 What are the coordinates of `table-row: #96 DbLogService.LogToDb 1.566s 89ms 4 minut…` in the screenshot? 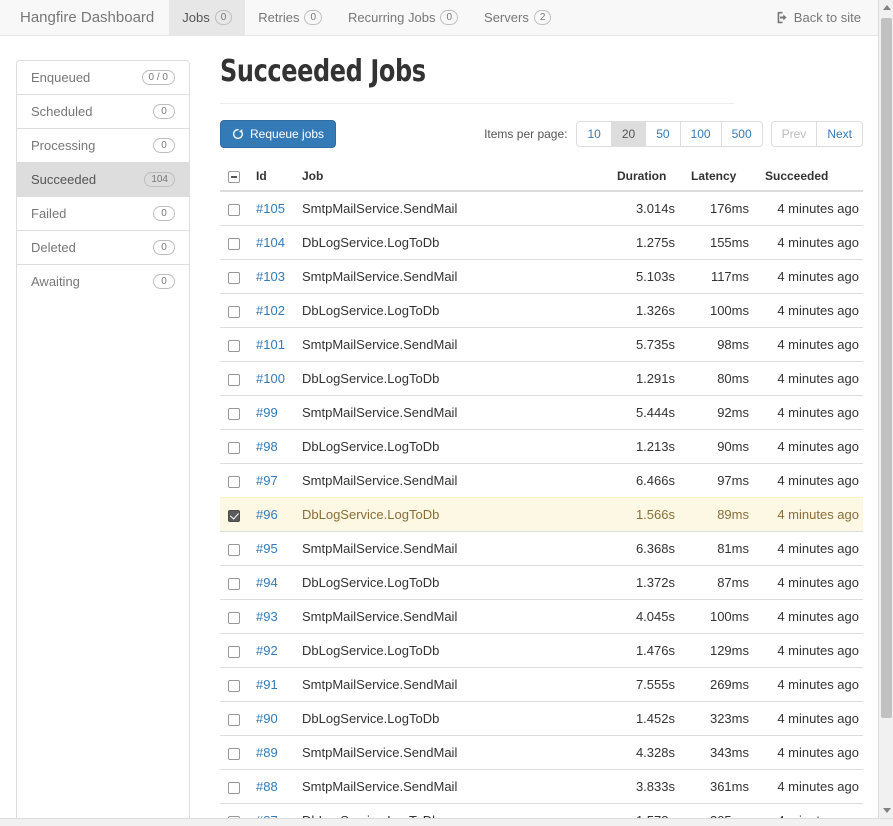 It's located at (541, 514).